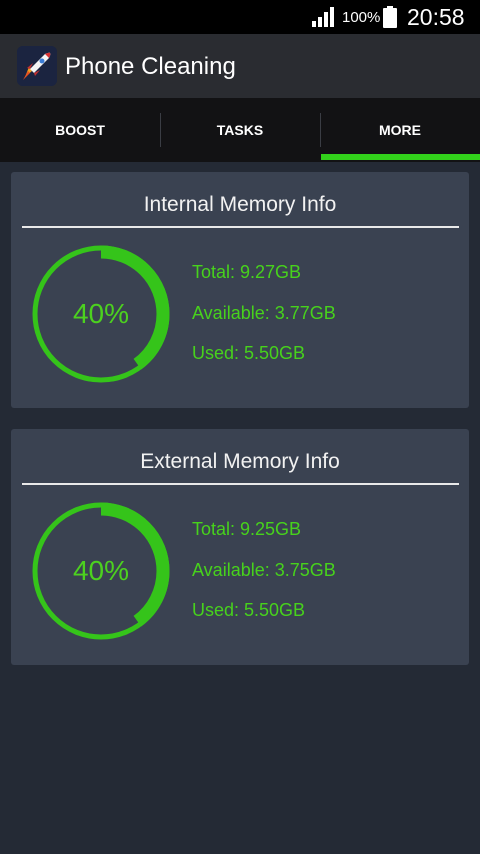 This screenshot has height=854, width=480. Describe the element at coordinates (247, 529) in the screenshot. I see `external-total: Total: 9.25GB` at that location.